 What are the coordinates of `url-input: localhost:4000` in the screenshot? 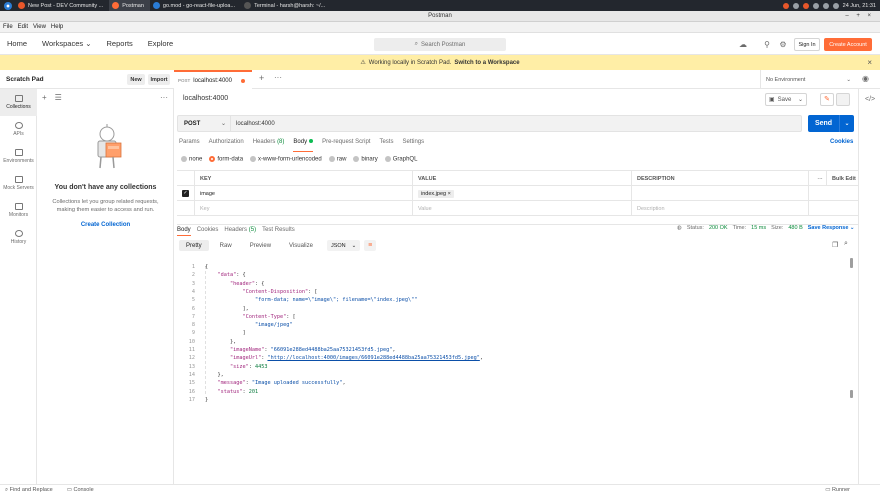 It's located at (253, 124).